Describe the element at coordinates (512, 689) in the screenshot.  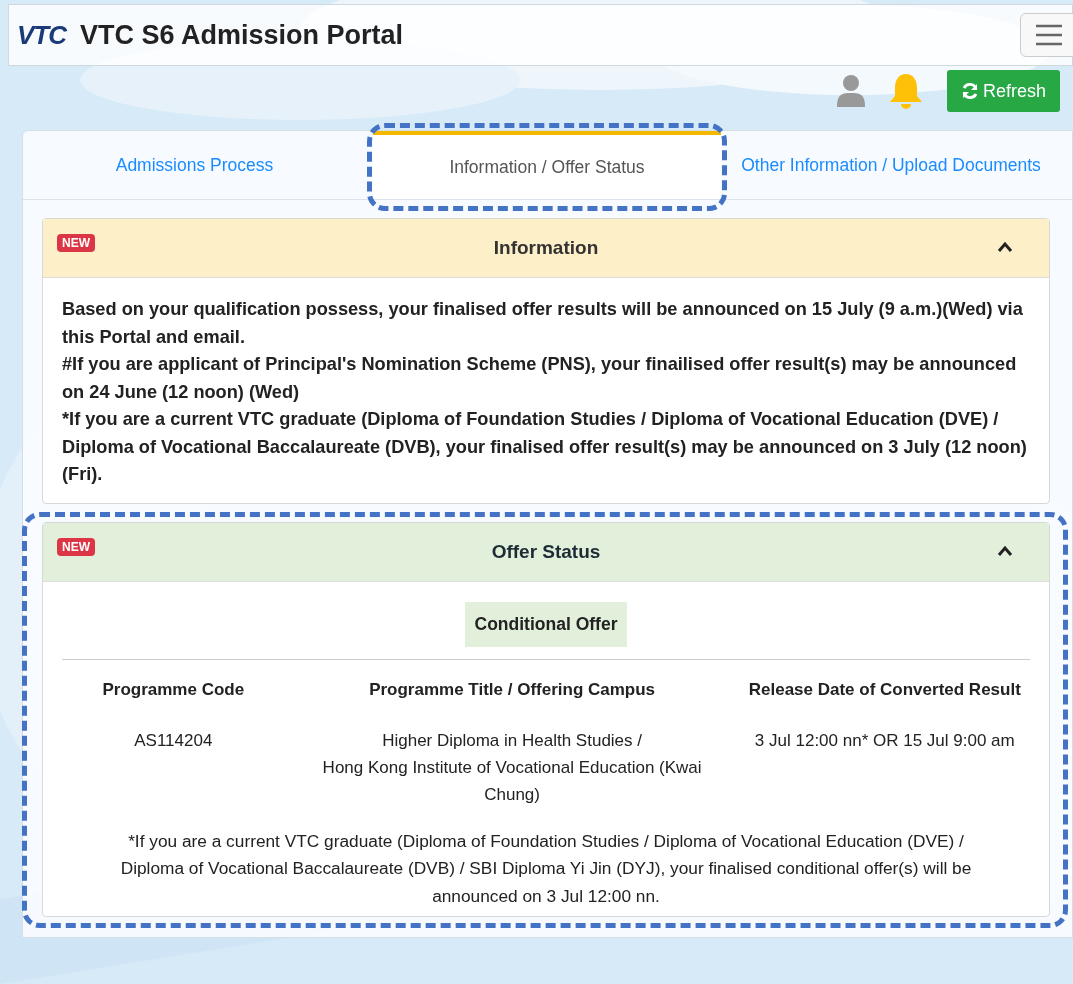
I see `column-header: Programme Title / Offering Campus` at that location.